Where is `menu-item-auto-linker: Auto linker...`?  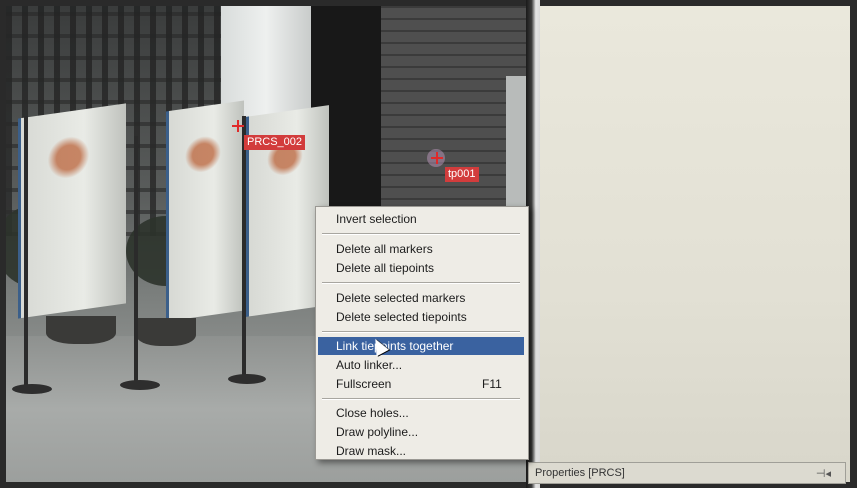 menu-item-auto-linker: Auto linker... is located at coordinates (421, 365).